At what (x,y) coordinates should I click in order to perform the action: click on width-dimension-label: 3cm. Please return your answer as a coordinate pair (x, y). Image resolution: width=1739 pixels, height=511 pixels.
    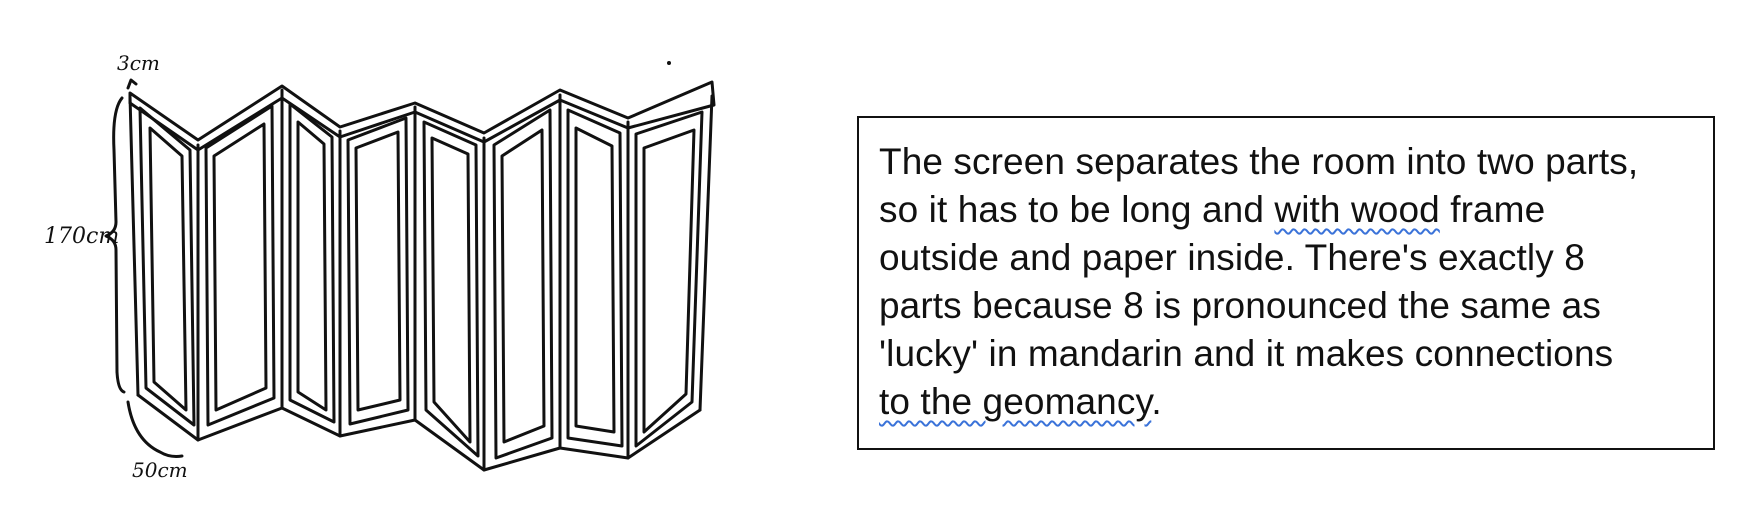
    Looking at the image, I should click on (138, 63).